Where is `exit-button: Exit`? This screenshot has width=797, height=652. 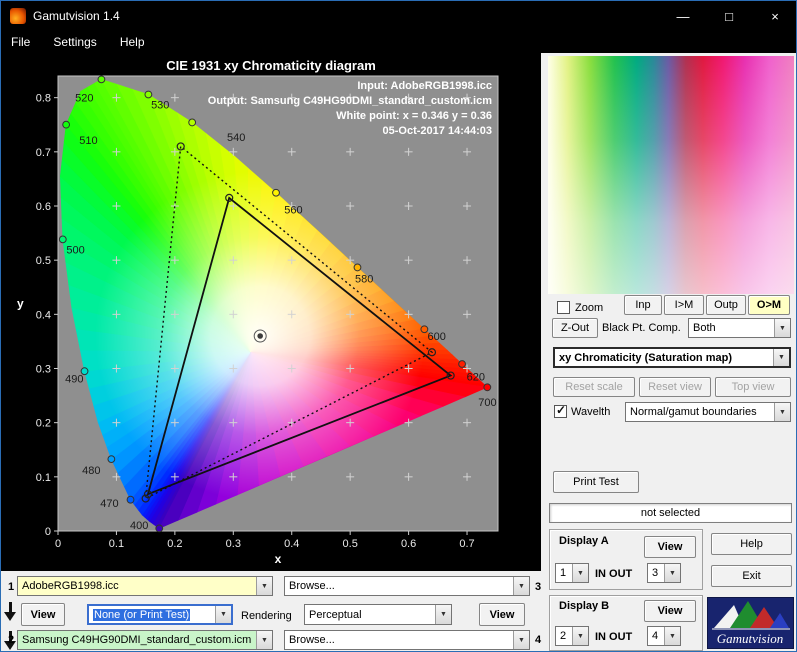
exit-button: Exit is located at coordinates (751, 576).